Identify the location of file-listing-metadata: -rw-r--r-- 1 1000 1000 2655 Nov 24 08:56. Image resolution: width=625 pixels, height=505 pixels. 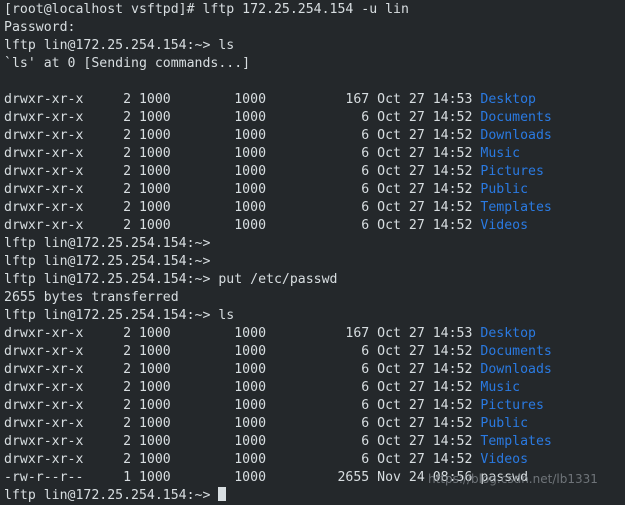
(242, 477).